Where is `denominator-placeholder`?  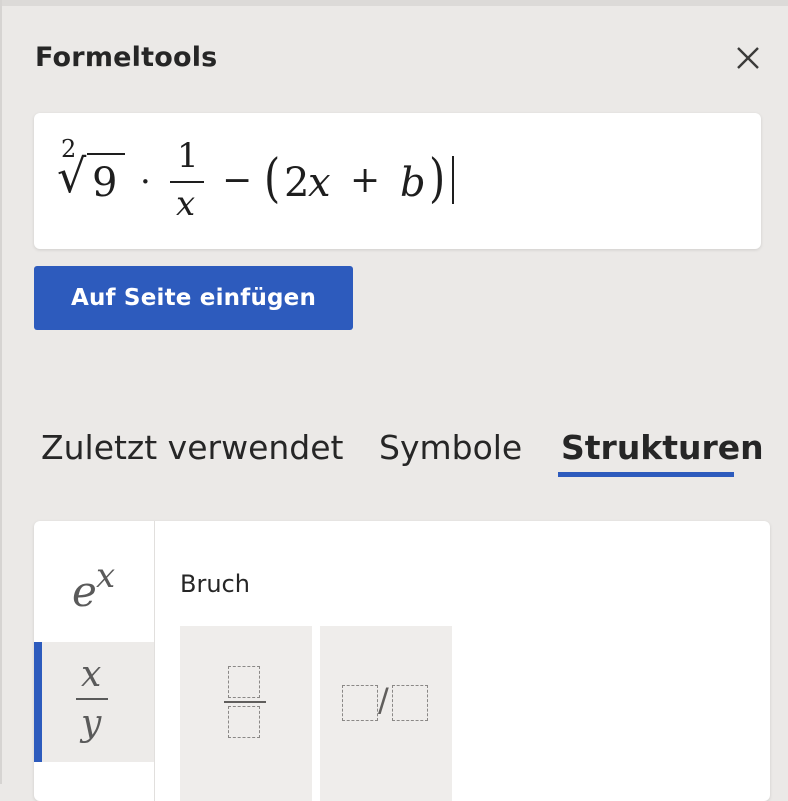
denominator-placeholder is located at coordinates (244, 722).